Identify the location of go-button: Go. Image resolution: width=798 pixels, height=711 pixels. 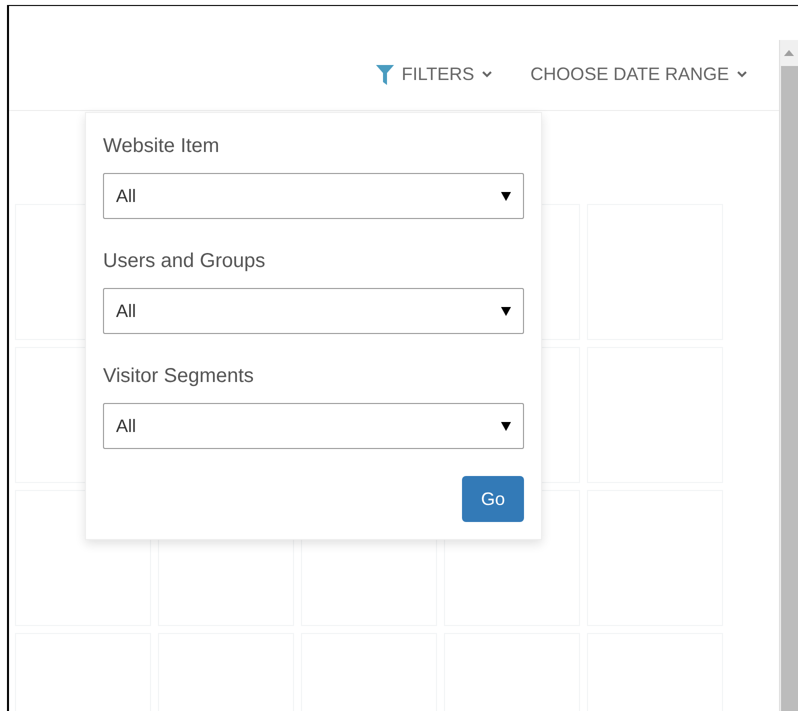
(493, 499).